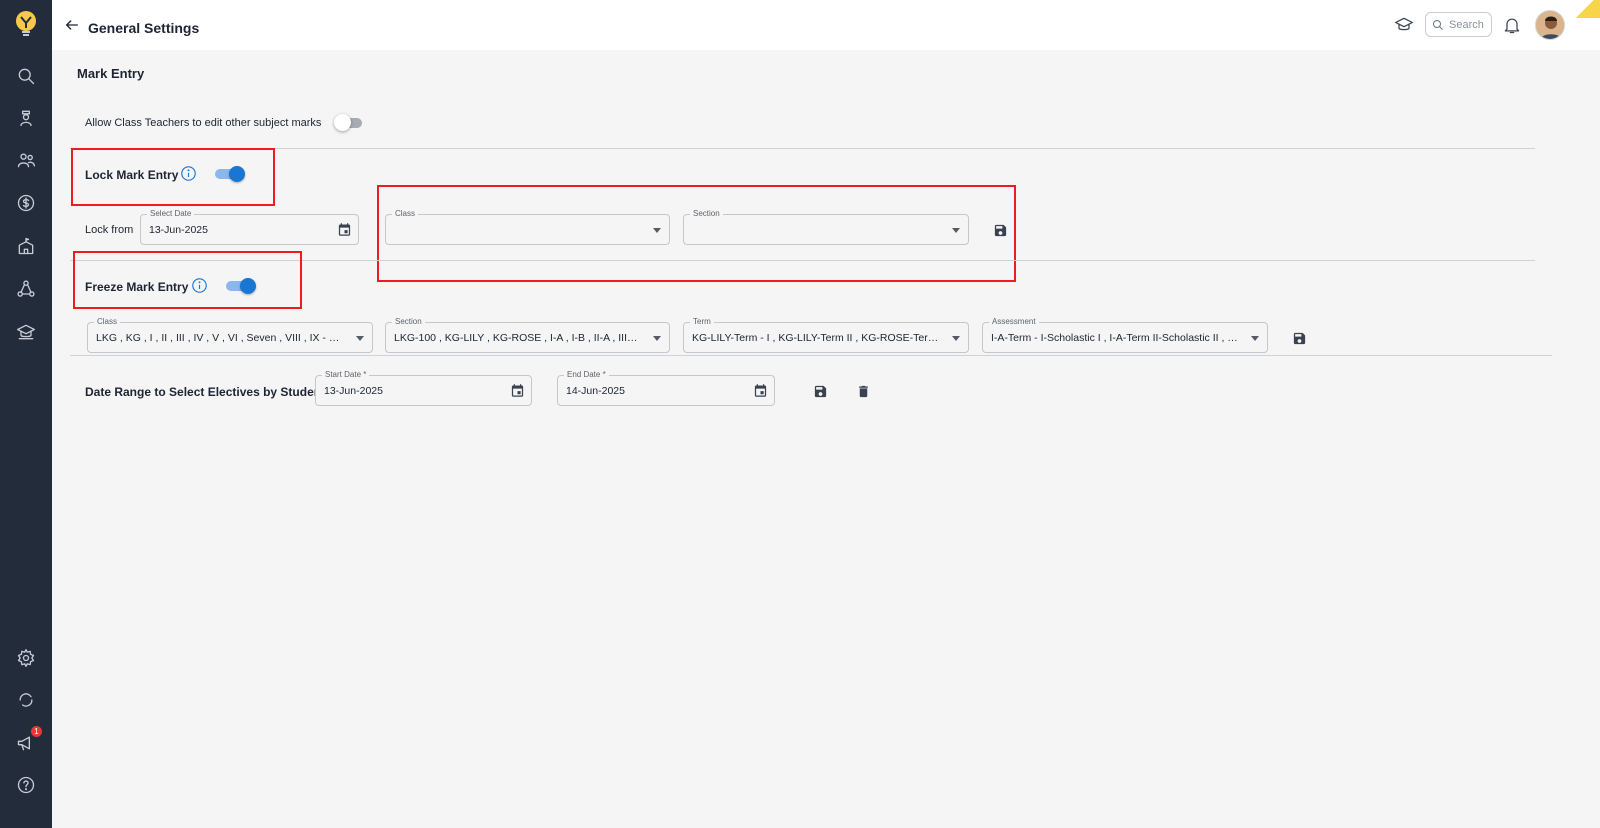  Describe the element at coordinates (26, 246) in the screenshot. I see `school-icon` at that location.